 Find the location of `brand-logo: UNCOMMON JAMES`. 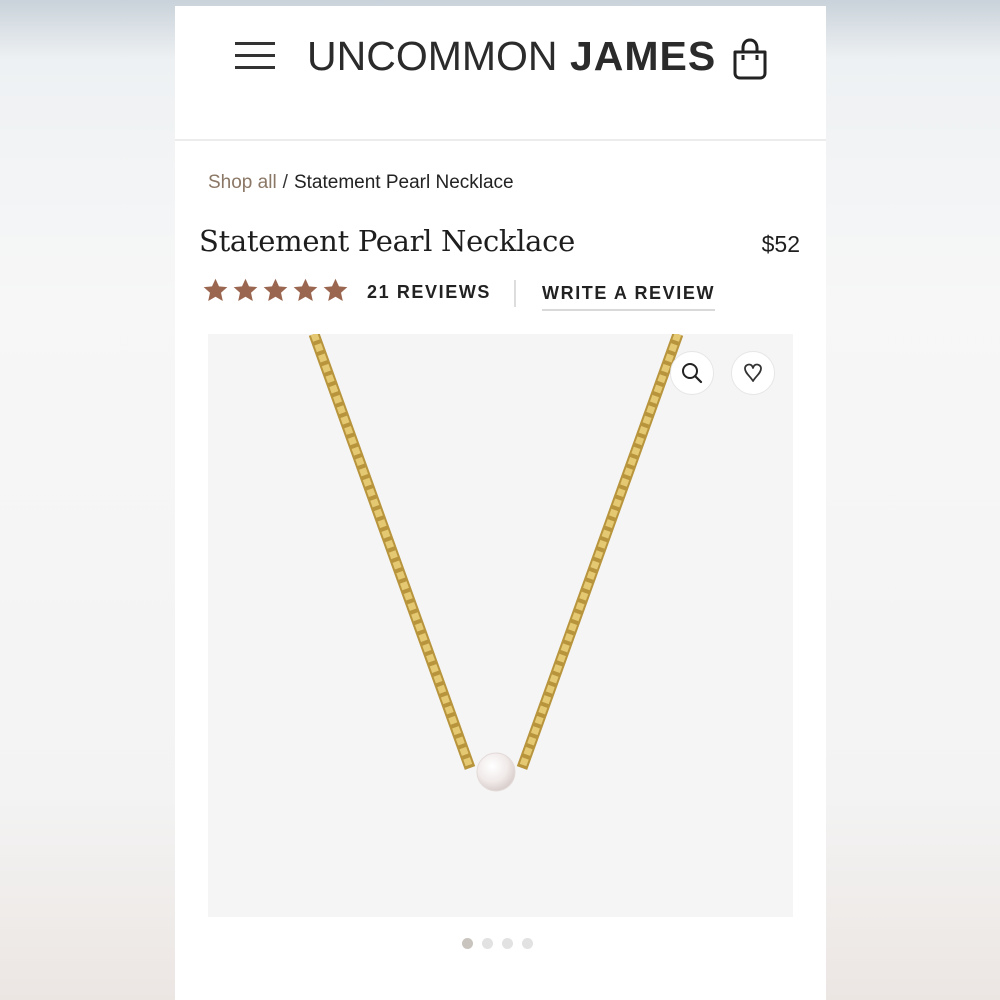

brand-logo: UNCOMMON JAMES is located at coordinates (511, 56).